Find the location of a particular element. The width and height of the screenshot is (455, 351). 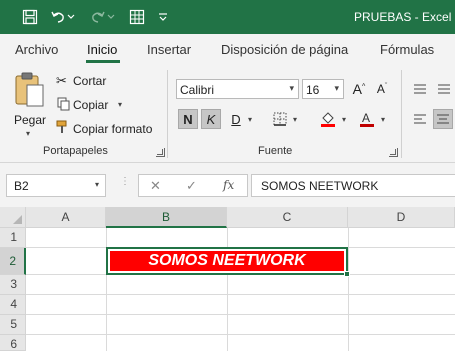

font-group-label: Fuente is located at coordinates (275, 151).